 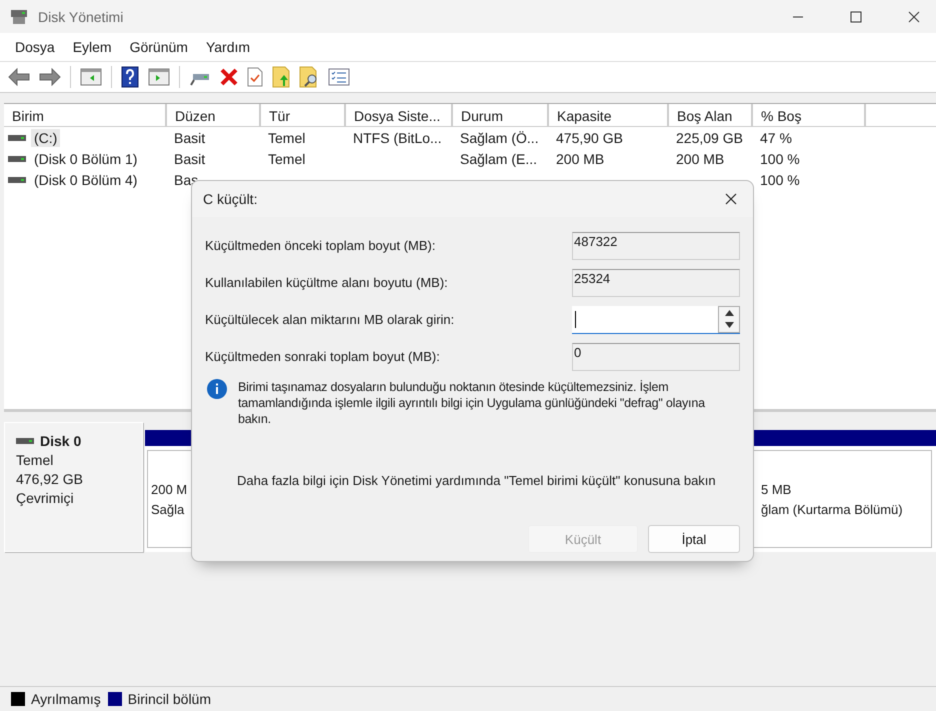 I want to click on table-cell: 225,09 GB, so click(x=709, y=138).